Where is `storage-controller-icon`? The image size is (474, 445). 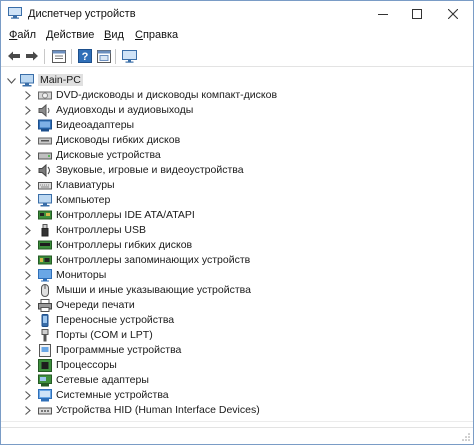 storage-controller-icon is located at coordinates (45, 260).